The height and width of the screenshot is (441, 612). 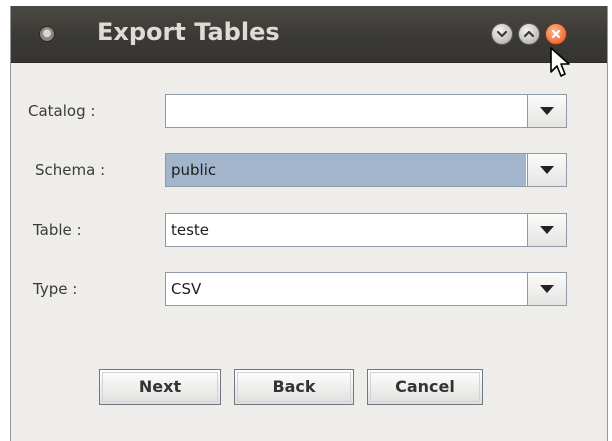 I want to click on catalog-dropdown-button, so click(x=546, y=111).